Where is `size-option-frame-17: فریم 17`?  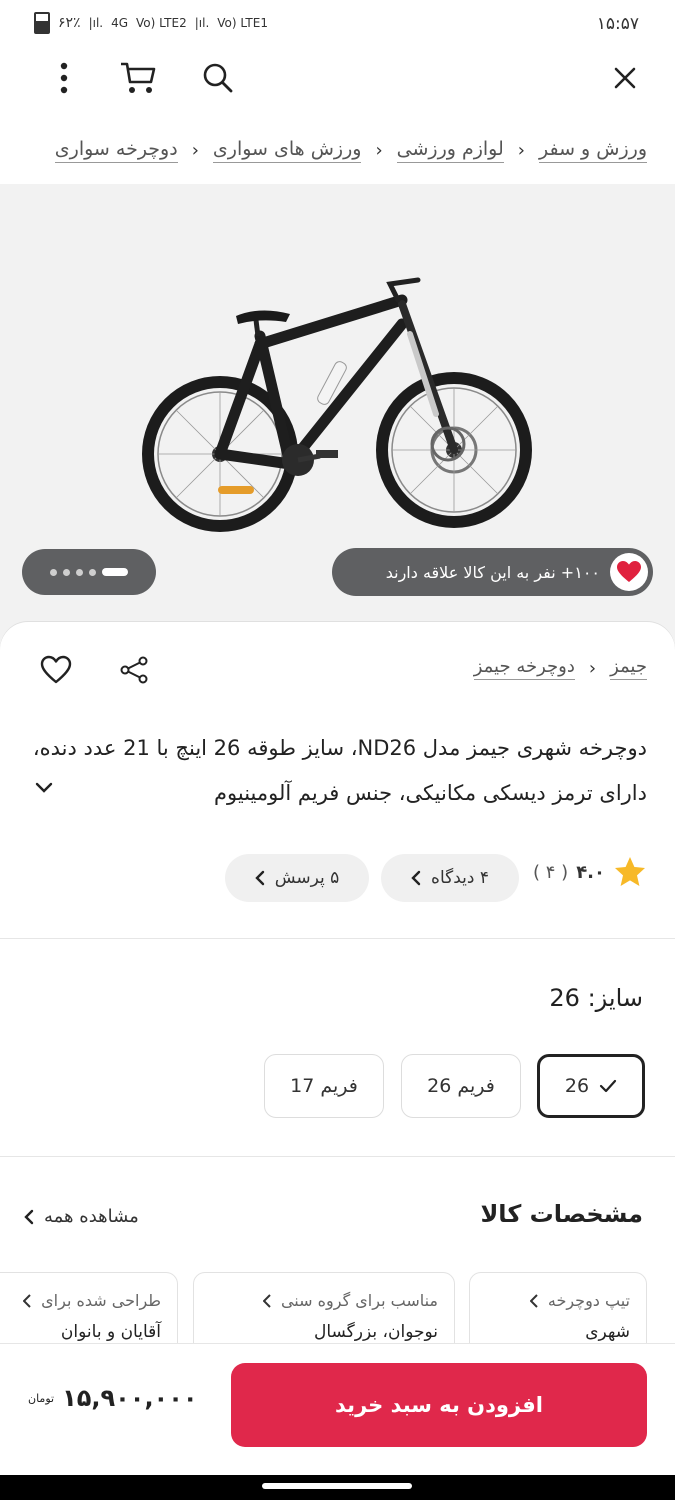 size-option-frame-17: فریم 17 is located at coordinates (324, 1086).